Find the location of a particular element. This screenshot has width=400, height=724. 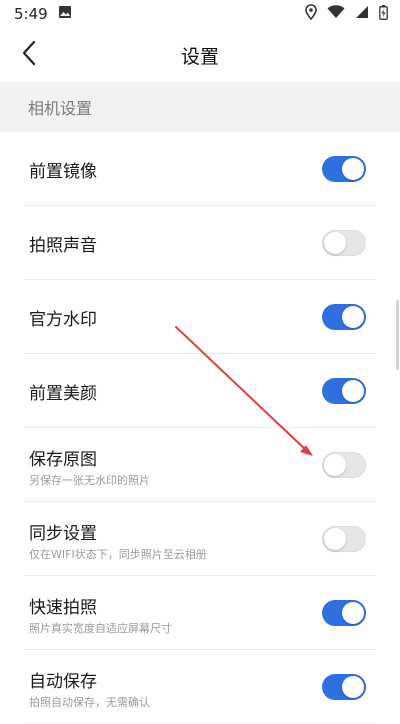

back-button is located at coordinates (29, 55).